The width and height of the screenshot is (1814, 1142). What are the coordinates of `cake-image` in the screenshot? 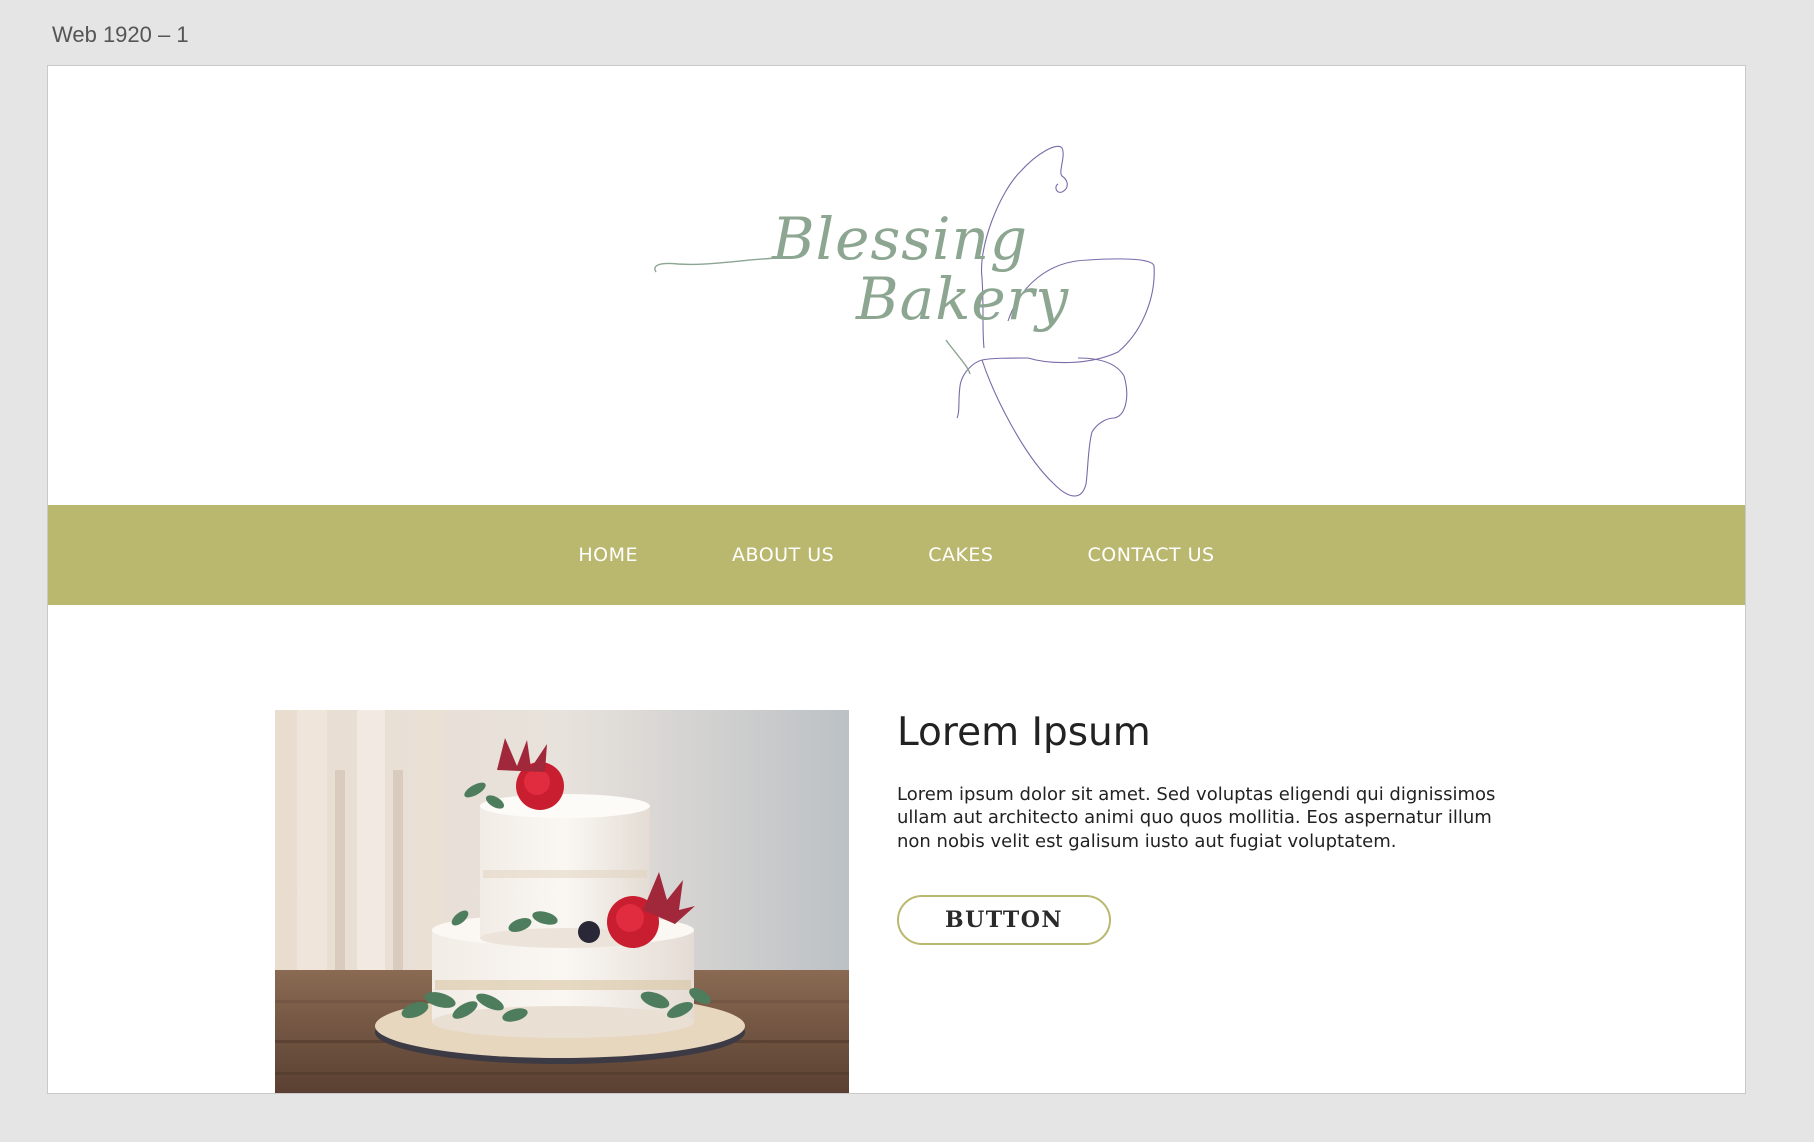 It's located at (562, 901).